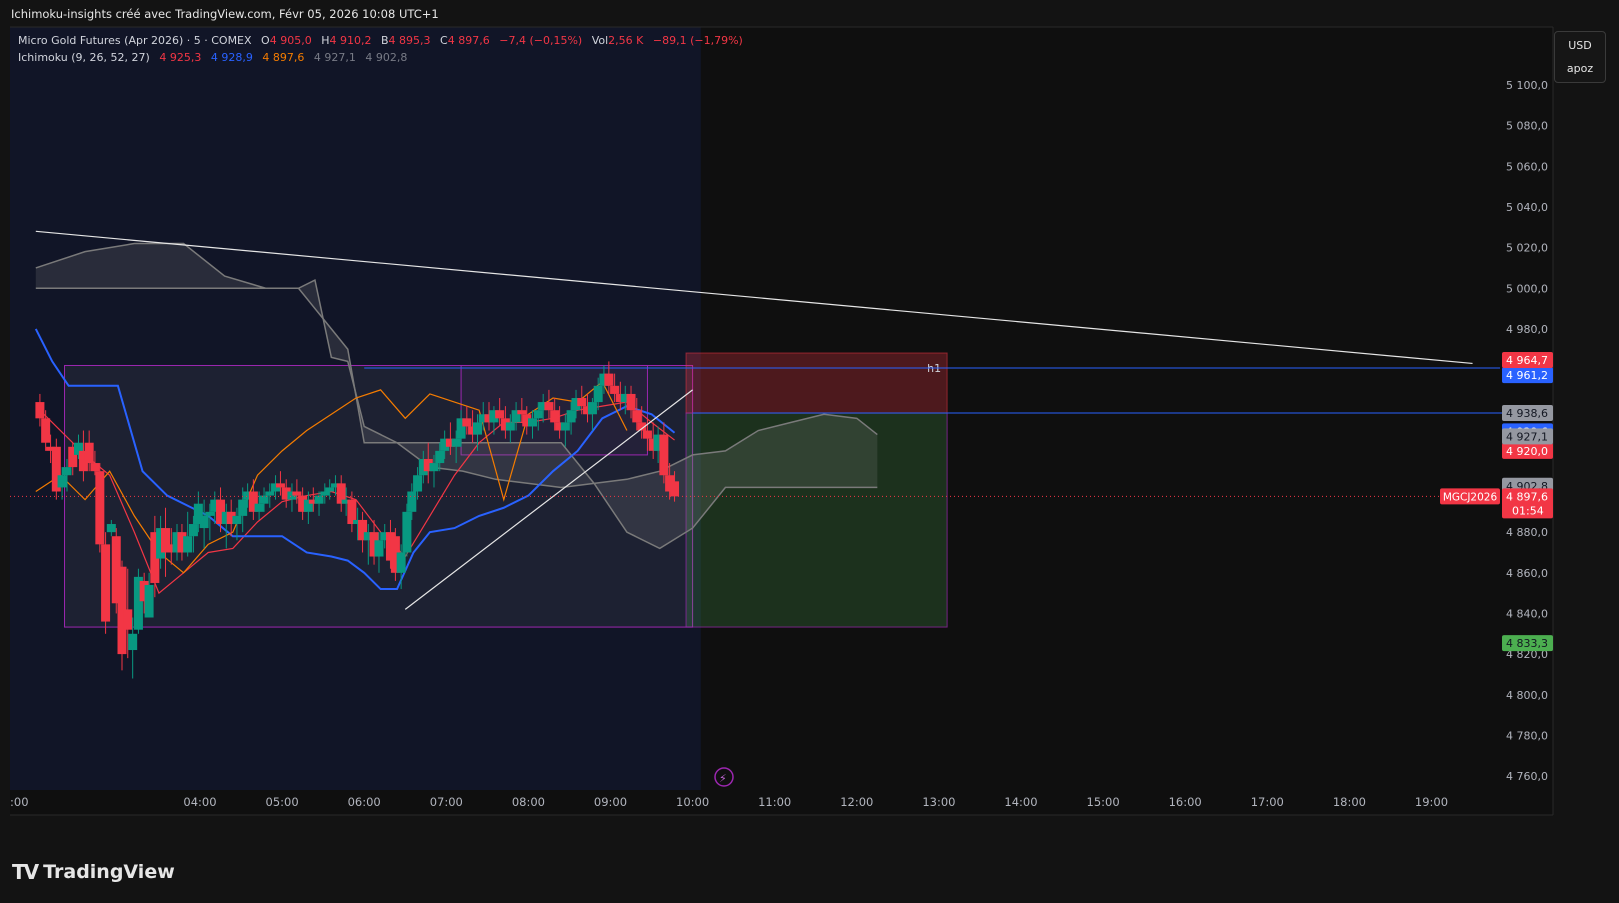  Describe the element at coordinates (350, 40) in the screenshot. I see `high-value: 4 910,2` at that location.